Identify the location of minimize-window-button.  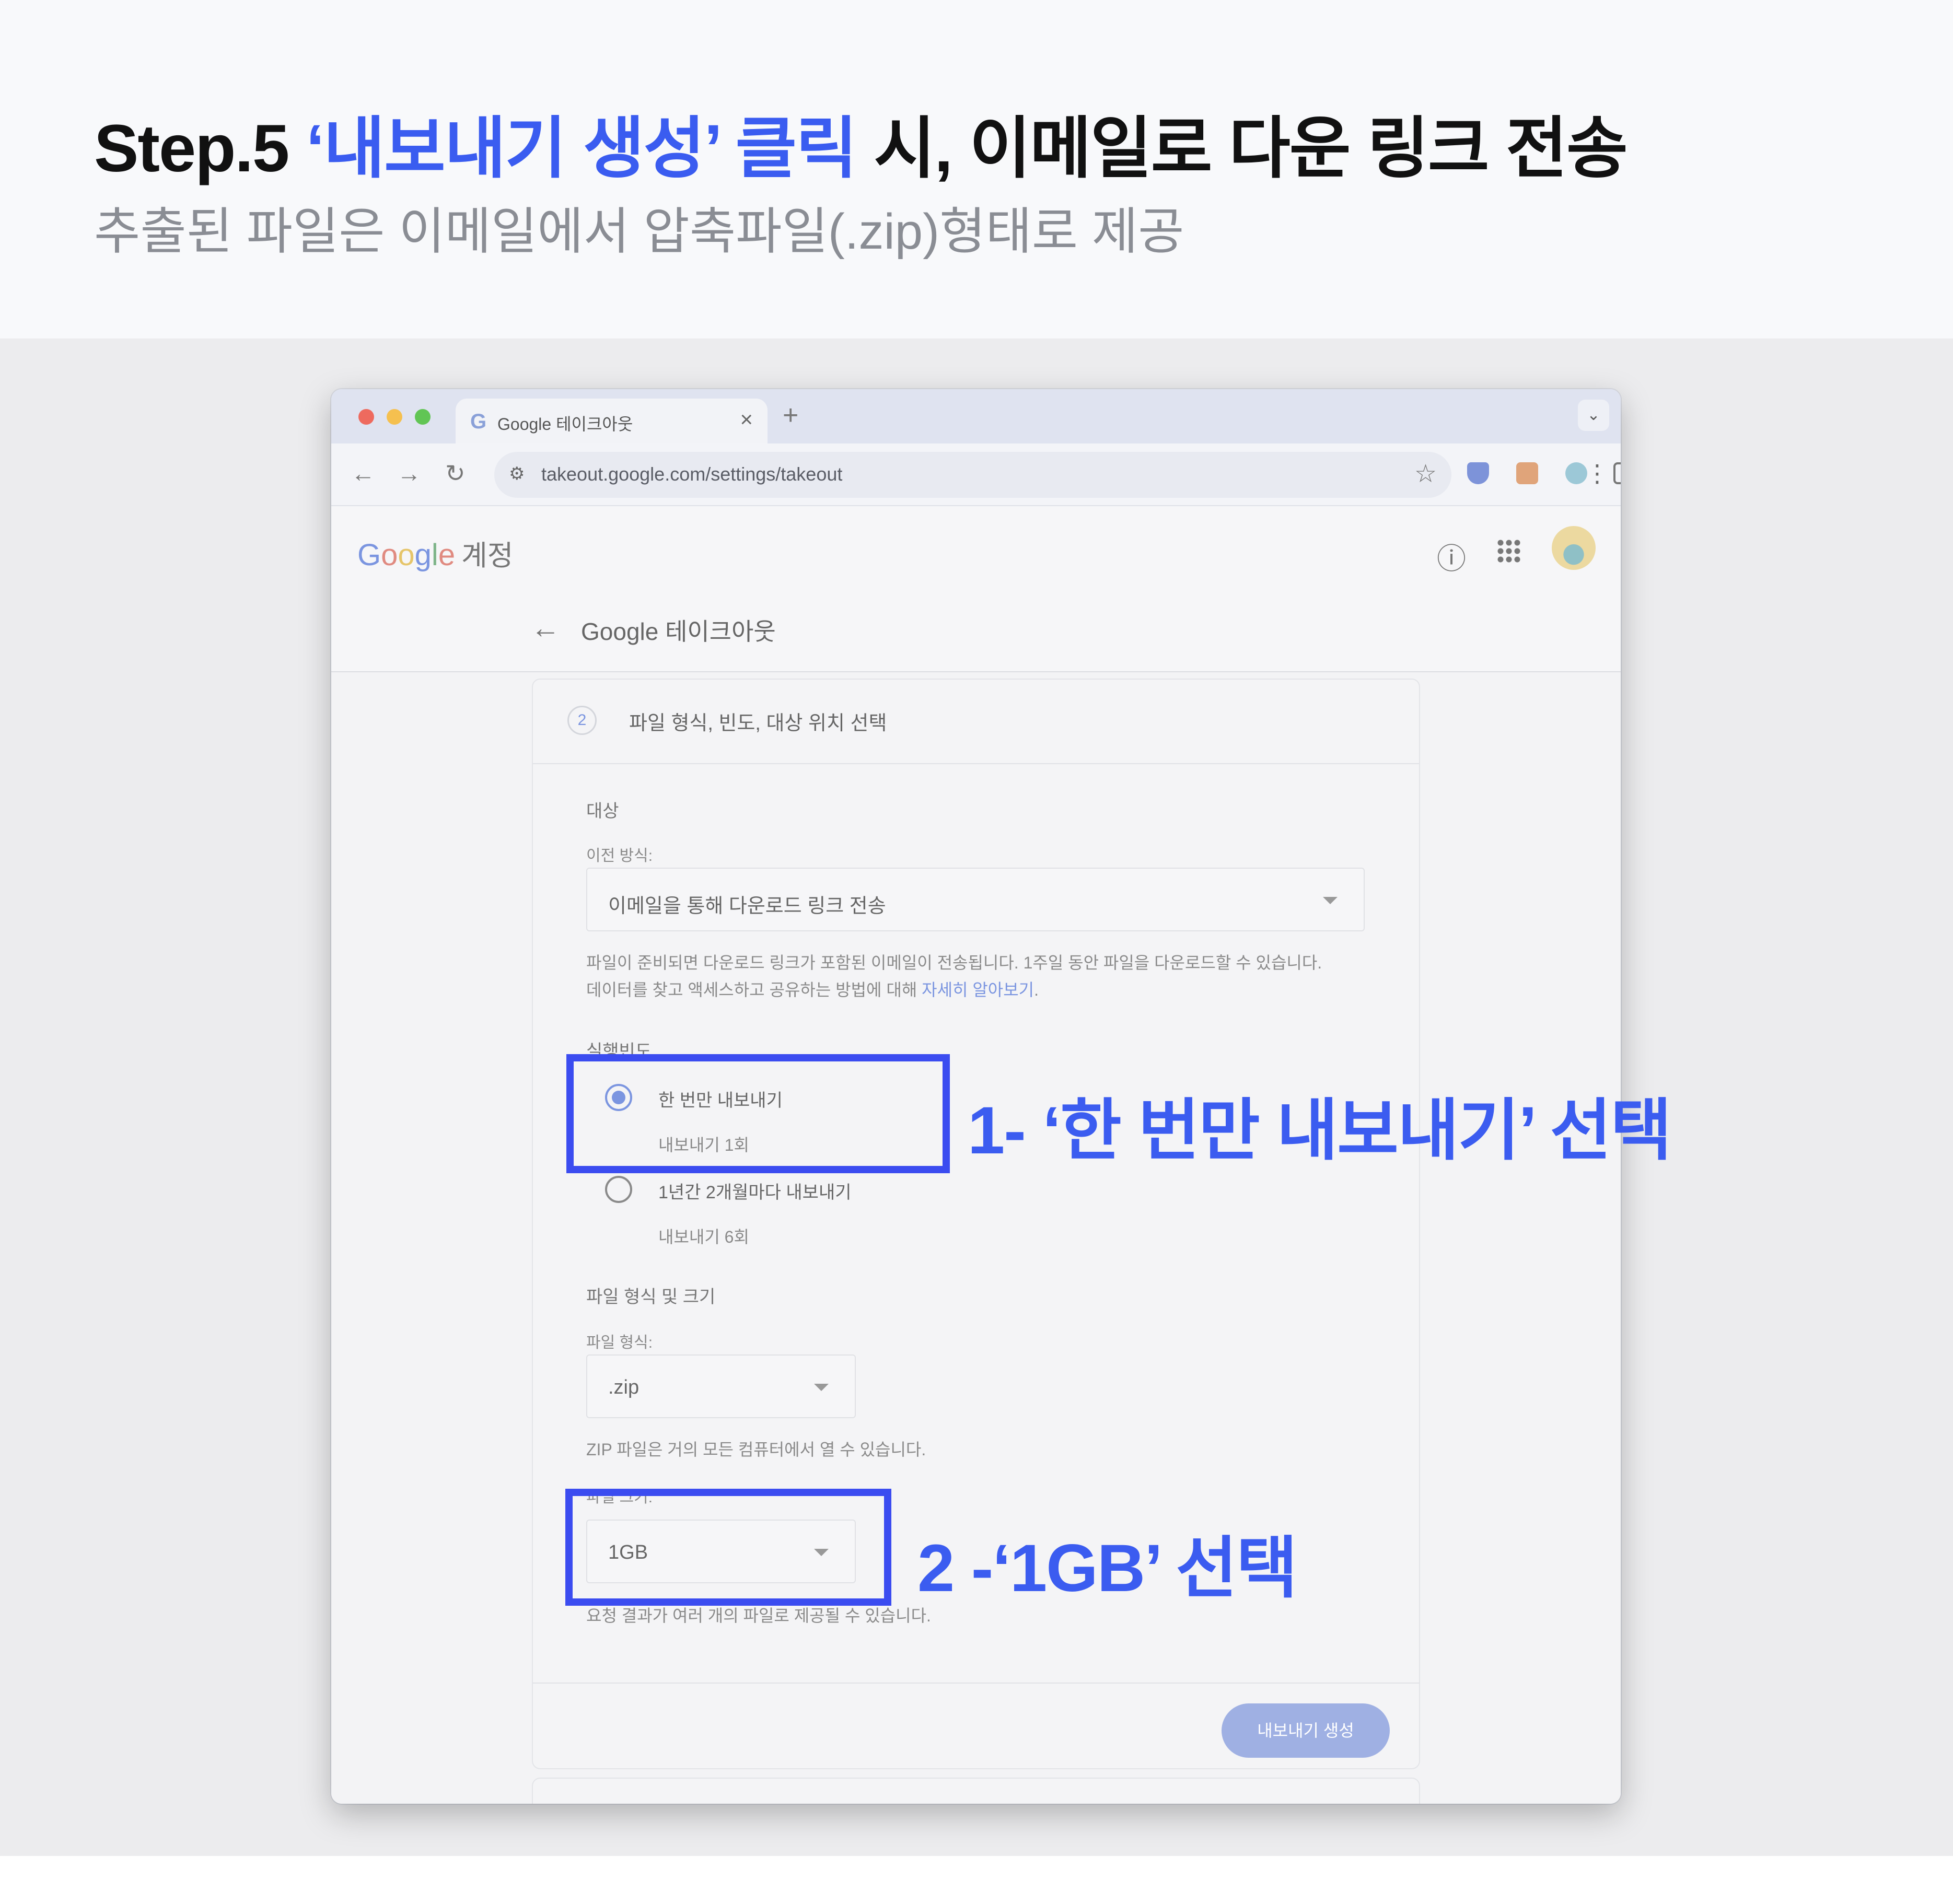
(395, 417).